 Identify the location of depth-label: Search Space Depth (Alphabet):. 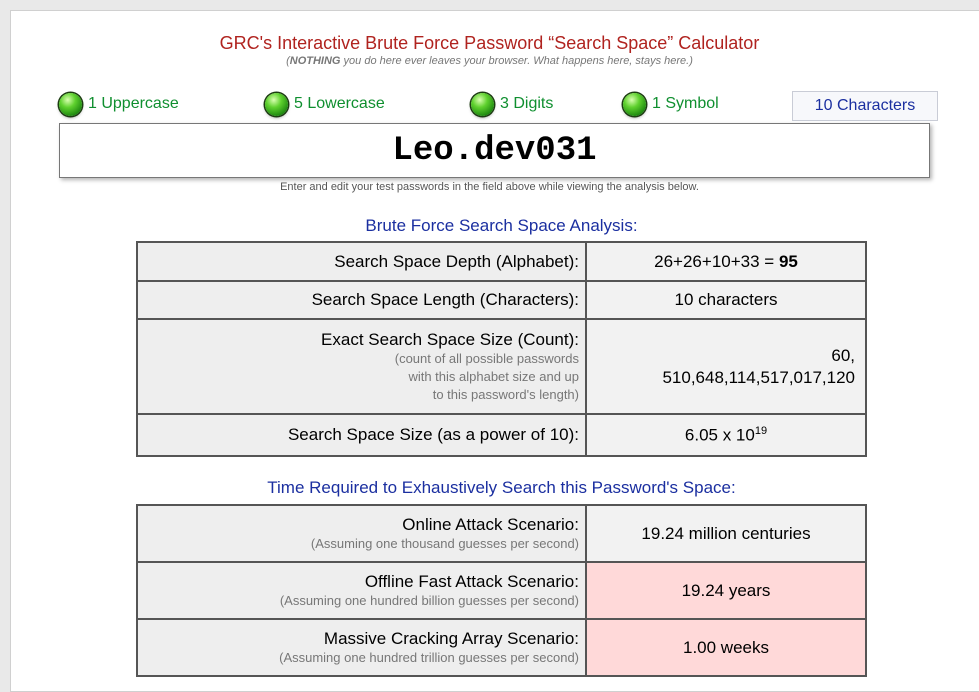
(361, 261).